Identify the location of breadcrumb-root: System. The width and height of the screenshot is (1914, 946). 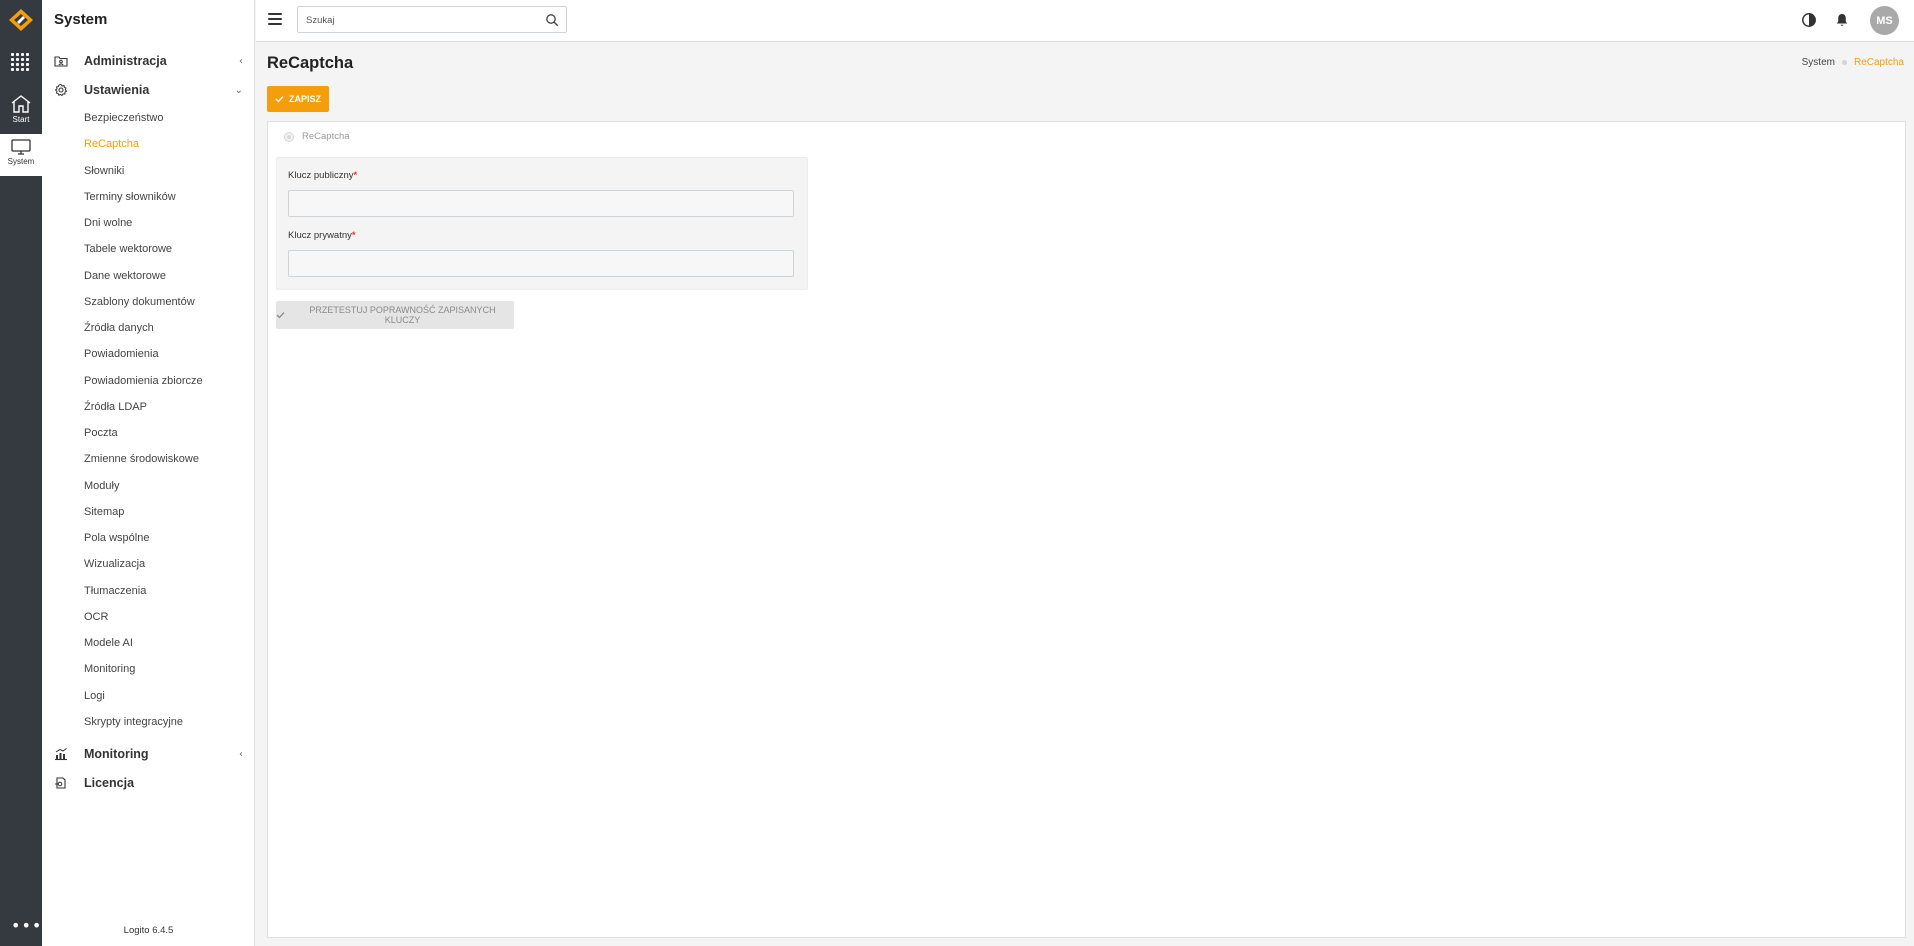
(1818, 62).